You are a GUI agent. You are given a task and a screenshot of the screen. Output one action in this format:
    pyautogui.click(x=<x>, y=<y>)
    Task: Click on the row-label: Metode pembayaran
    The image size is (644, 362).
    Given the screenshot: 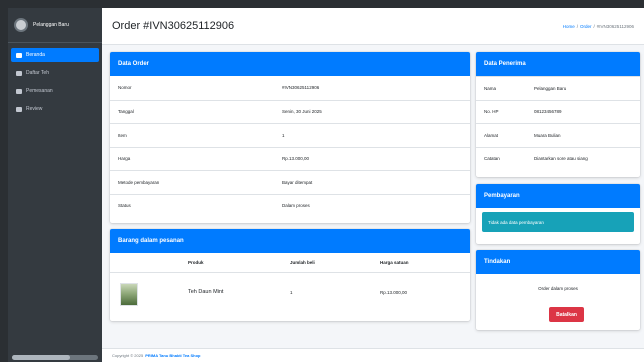 What is the action you would take?
    pyautogui.click(x=139, y=182)
    